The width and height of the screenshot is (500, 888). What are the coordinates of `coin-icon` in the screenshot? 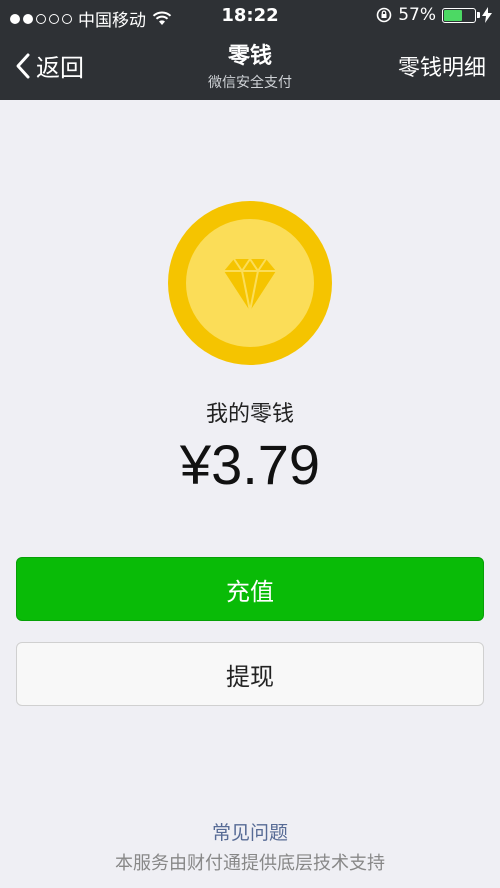 It's located at (250, 283).